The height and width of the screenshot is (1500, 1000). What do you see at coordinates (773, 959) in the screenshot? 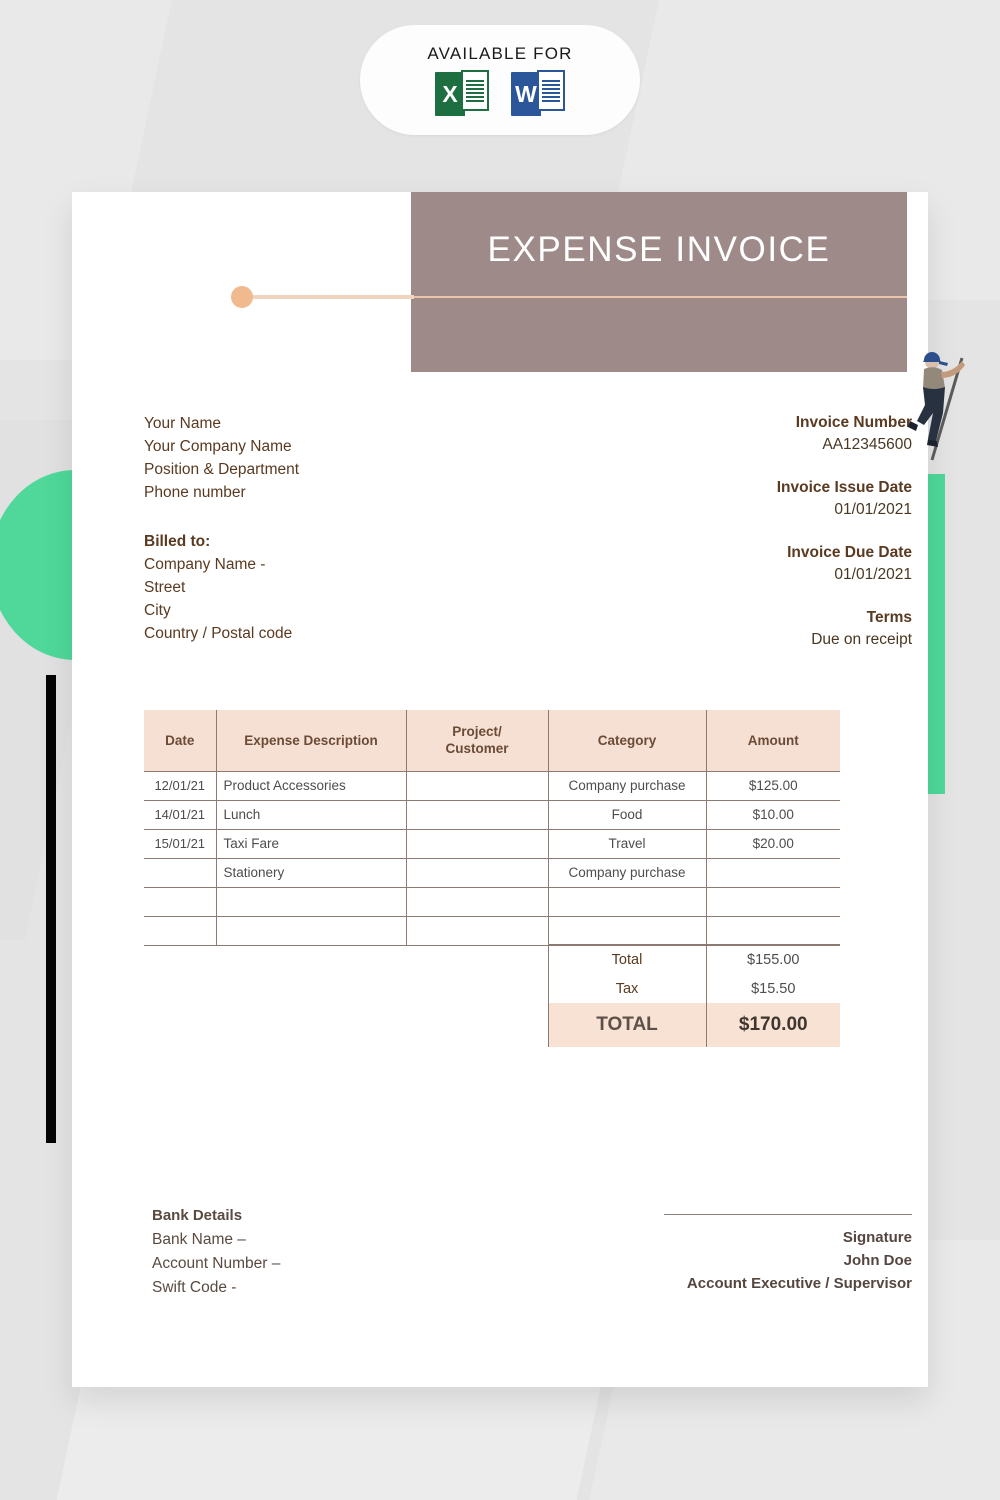
I see `subtotal-value: $155.00` at bounding box center [773, 959].